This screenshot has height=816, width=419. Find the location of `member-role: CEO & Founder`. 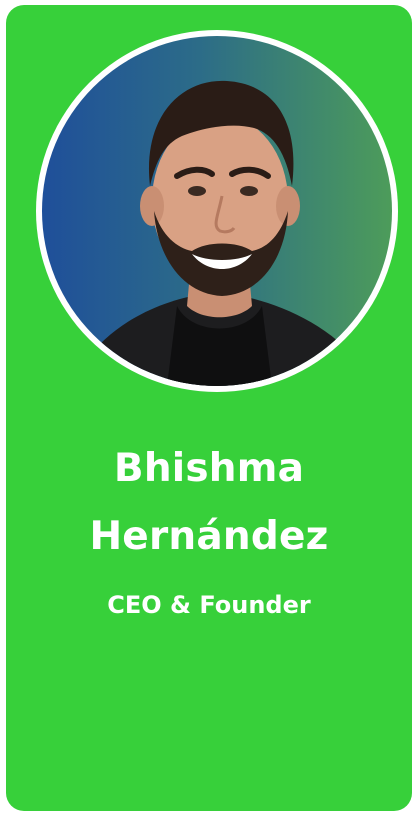

member-role: CEO & Founder is located at coordinates (209, 605).